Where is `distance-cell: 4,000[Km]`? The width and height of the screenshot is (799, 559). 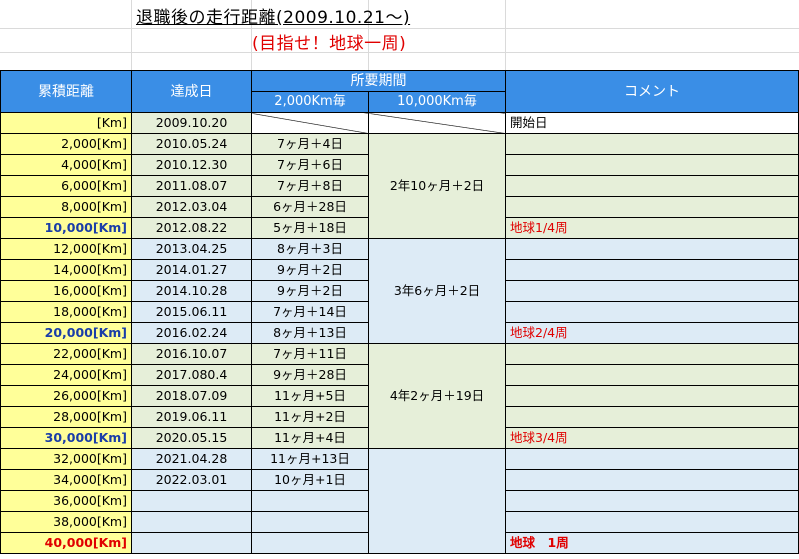 distance-cell: 4,000[Km] is located at coordinates (66, 165).